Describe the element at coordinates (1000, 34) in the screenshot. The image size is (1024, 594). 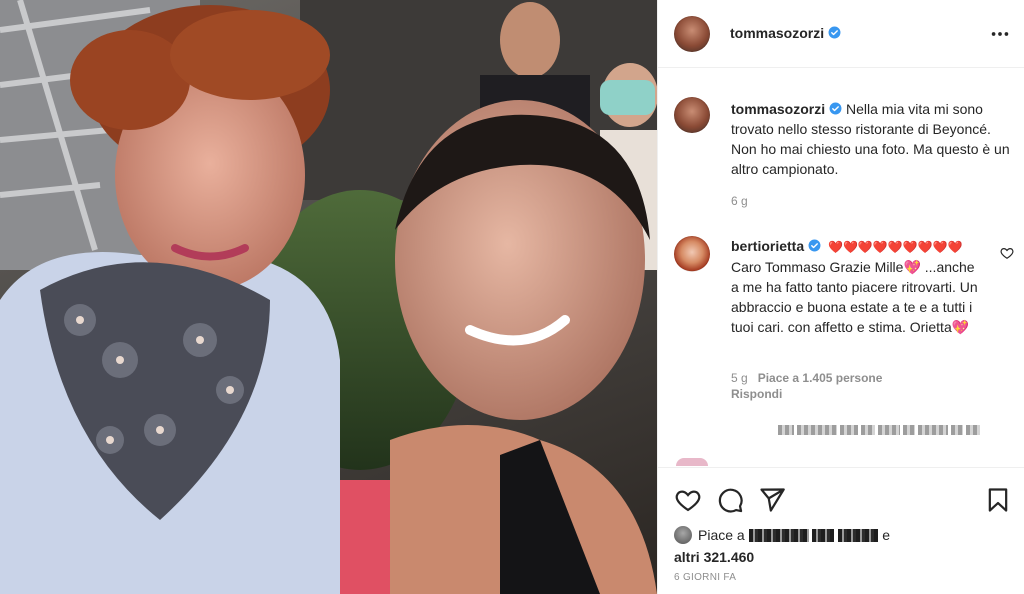
I see `more-horizontal-icon` at that location.